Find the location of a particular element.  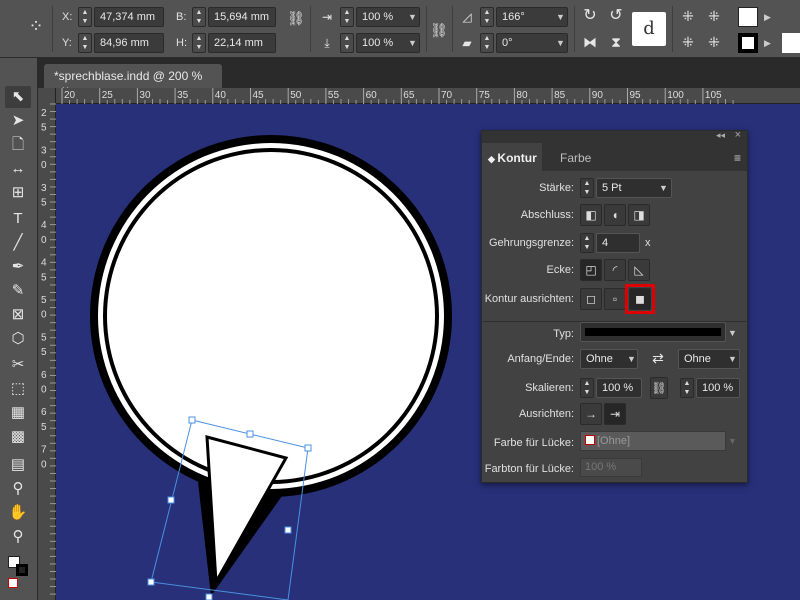

skal-2-field: 100 % is located at coordinates (718, 388).